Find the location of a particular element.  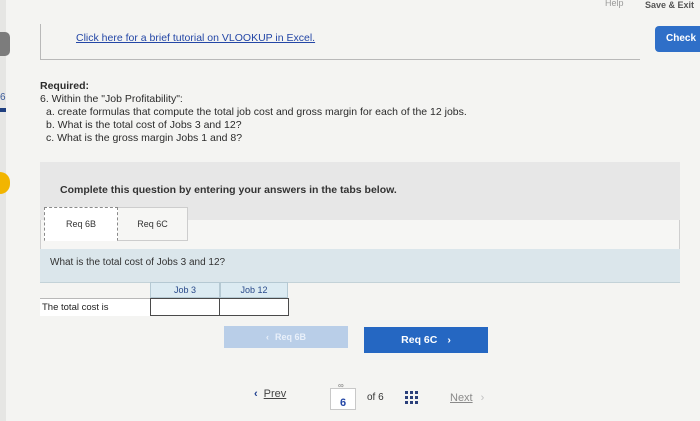

job-3-total-cost-input is located at coordinates (185, 307).